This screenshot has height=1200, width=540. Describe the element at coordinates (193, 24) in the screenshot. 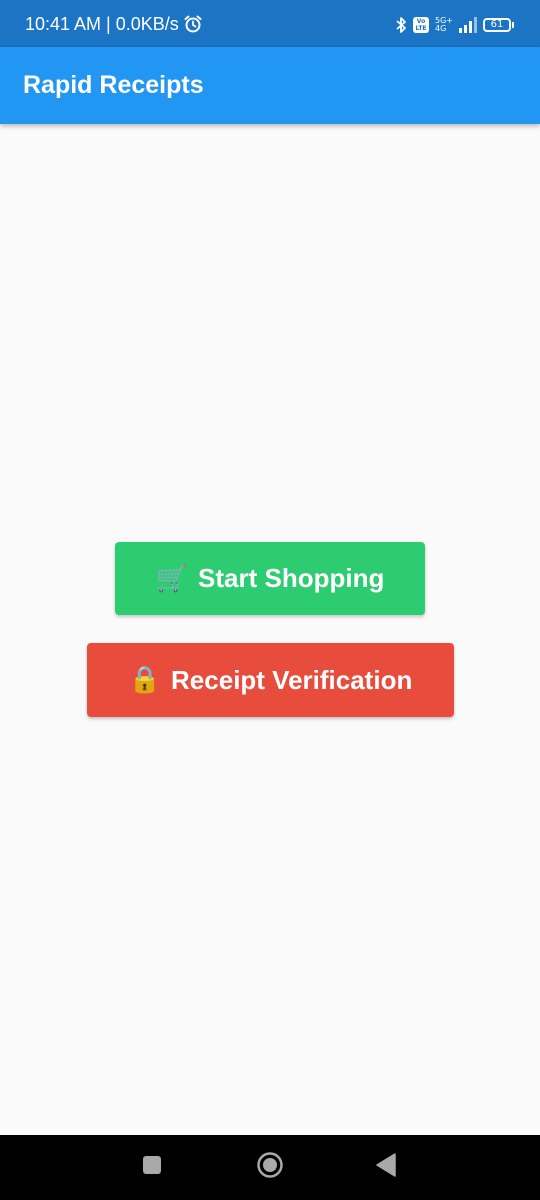

I see `alarm-icon` at that location.